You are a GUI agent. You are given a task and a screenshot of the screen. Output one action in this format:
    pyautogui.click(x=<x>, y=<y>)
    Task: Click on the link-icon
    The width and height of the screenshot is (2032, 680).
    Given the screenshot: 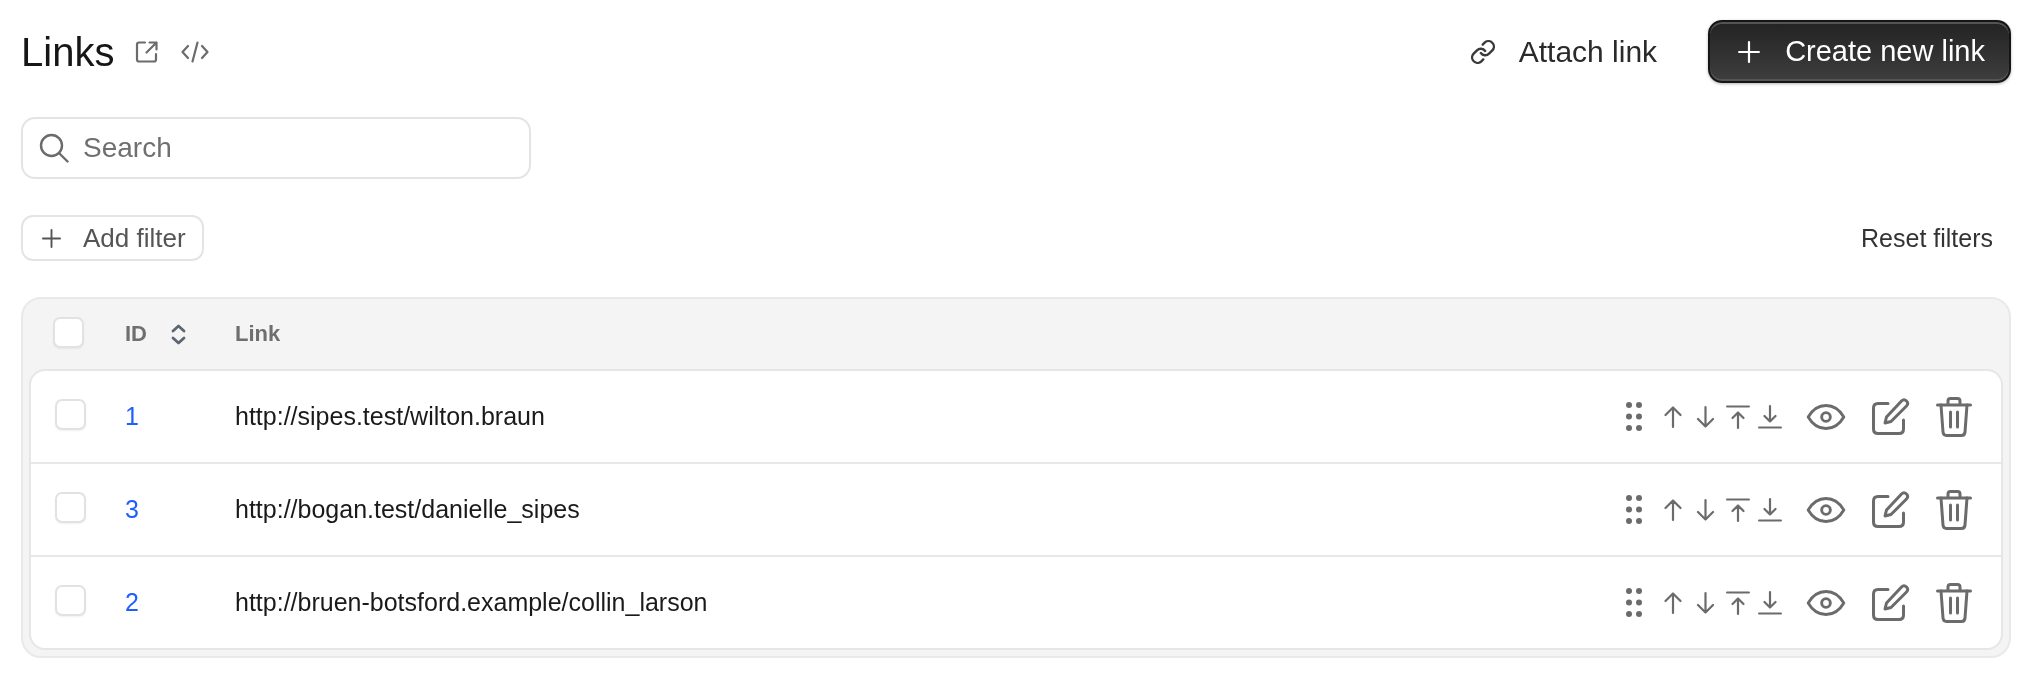 What is the action you would take?
    pyautogui.click(x=1482, y=51)
    